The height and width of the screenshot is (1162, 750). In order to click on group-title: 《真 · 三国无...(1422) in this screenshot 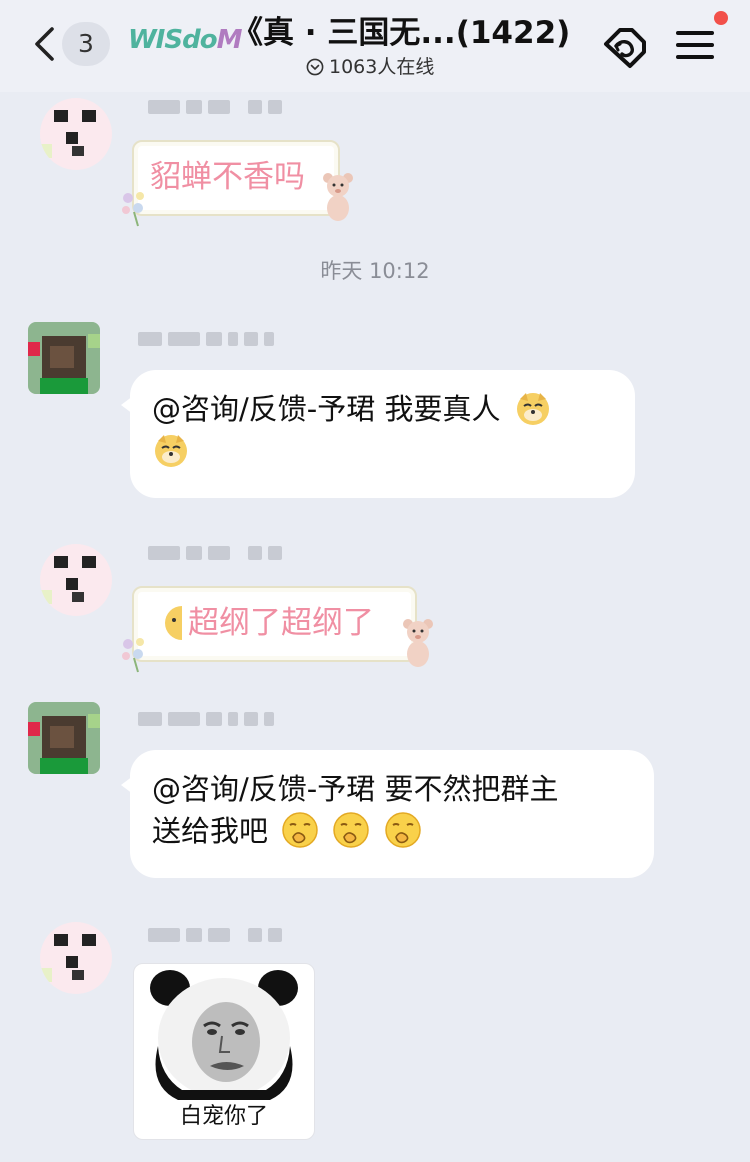, I will do `click(402, 33)`.